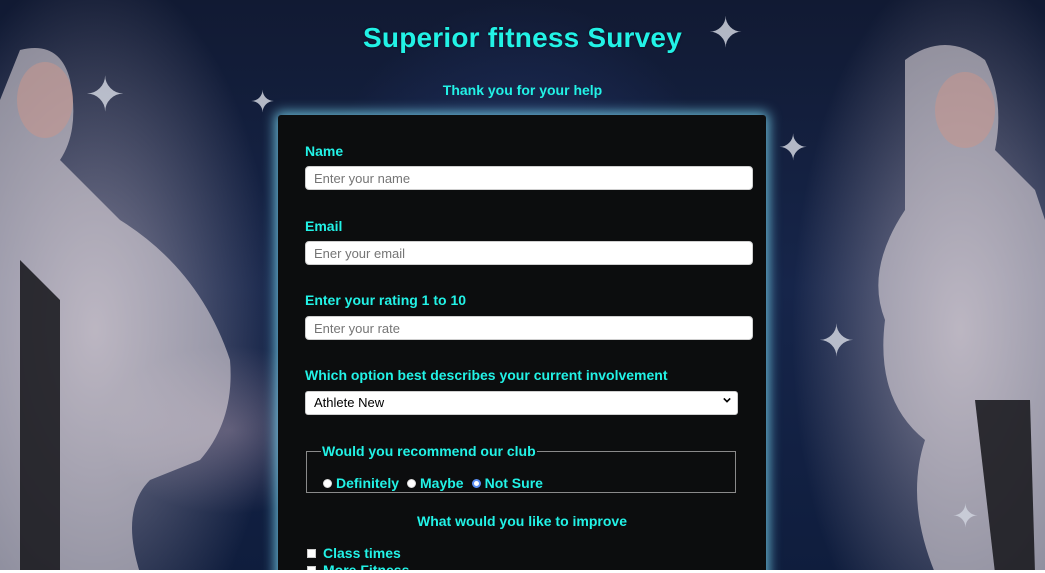 The image size is (1045, 573). What do you see at coordinates (412, 483) in the screenshot?
I see `radio-maybe` at bounding box center [412, 483].